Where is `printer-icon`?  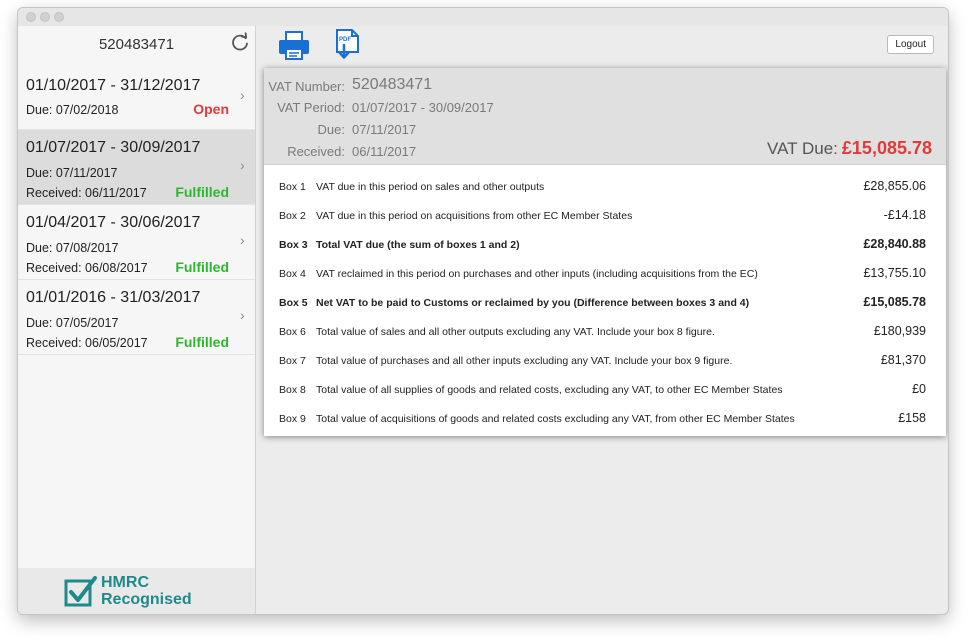
printer-icon is located at coordinates (294, 46).